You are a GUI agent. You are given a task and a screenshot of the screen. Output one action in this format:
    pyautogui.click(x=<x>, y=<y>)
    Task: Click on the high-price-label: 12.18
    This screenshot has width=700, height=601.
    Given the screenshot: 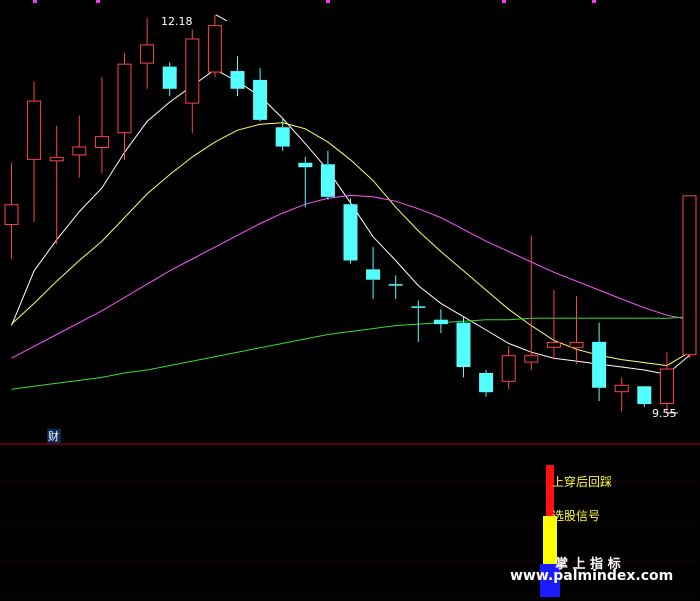 What is the action you would take?
    pyautogui.click(x=177, y=21)
    